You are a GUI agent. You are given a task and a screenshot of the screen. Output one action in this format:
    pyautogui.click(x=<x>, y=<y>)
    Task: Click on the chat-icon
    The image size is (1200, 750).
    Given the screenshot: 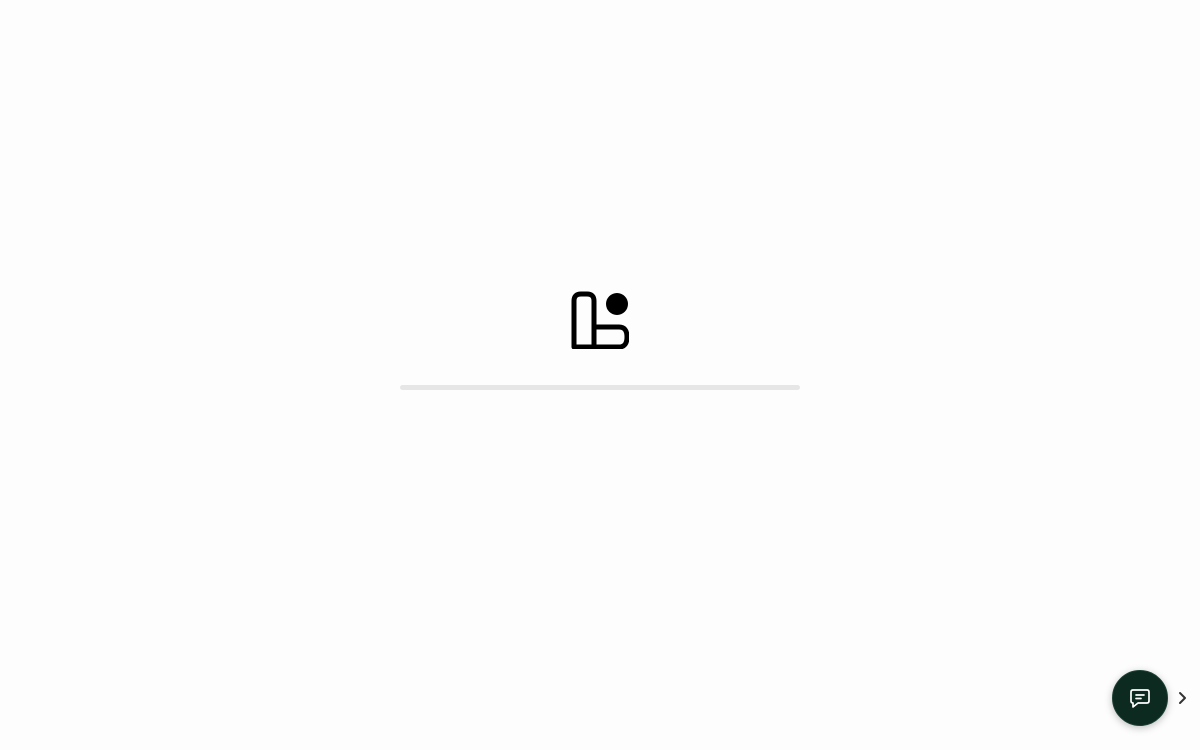 What is the action you would take?
    pyautogui.click(x=1140, y=698)
    